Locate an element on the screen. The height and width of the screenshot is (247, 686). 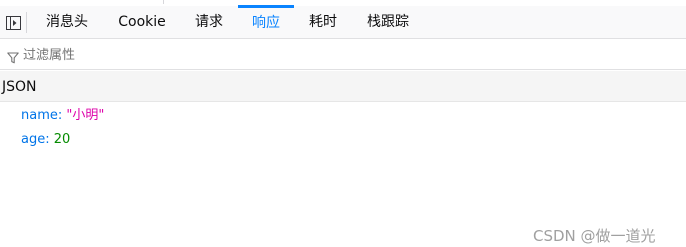
tab-headers: 消息头 is located at coordinates (67, 22).